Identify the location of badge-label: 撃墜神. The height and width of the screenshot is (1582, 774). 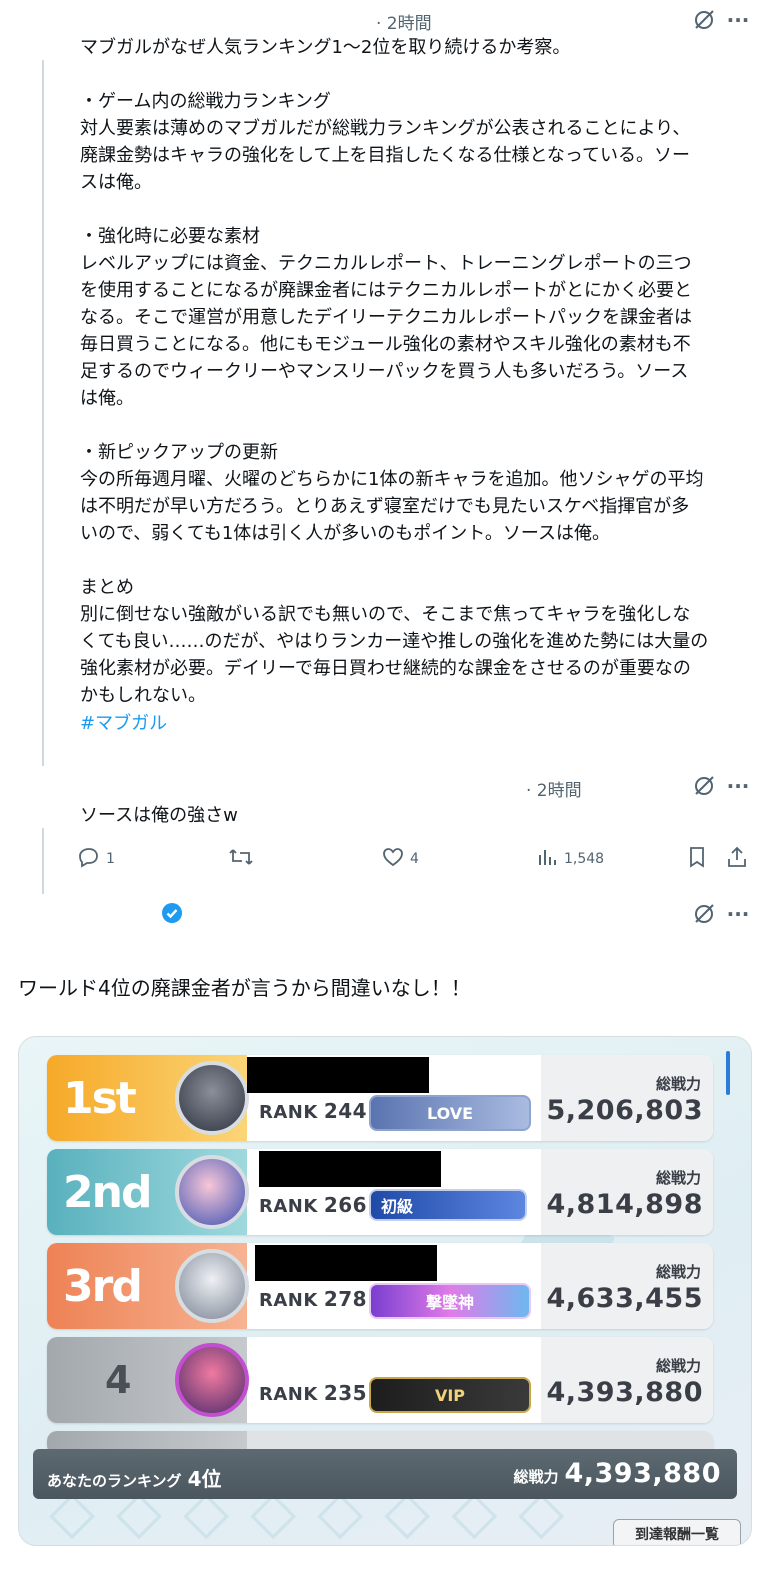
(449, 1302).